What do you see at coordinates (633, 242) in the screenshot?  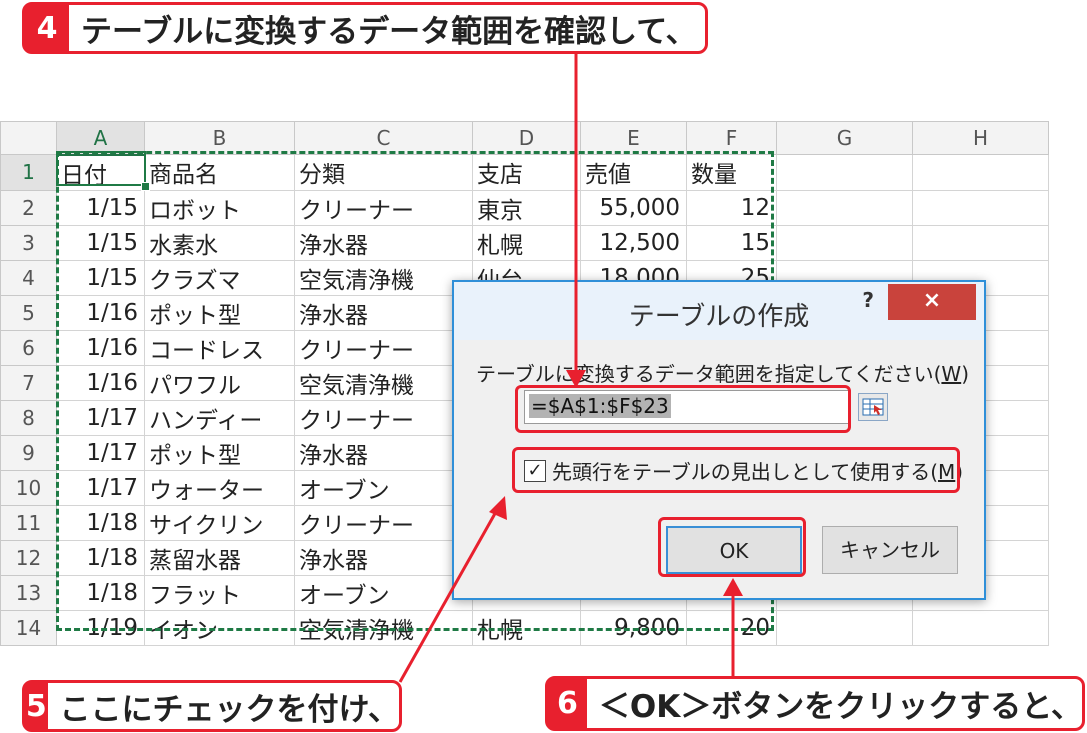 I see `cell-e: 12,500` at bounding box center [633, 242].